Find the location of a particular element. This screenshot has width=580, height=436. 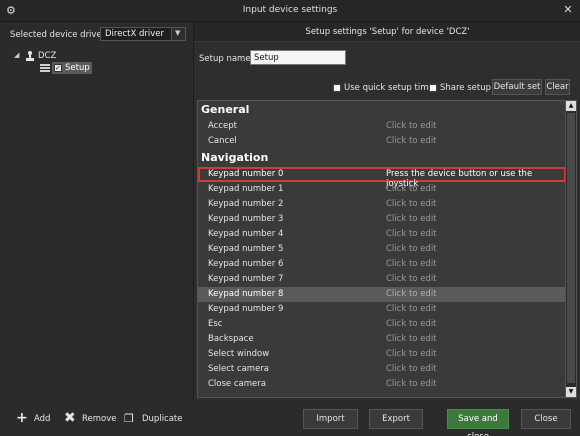

close-button: Close is located at coordinates (546, 419).